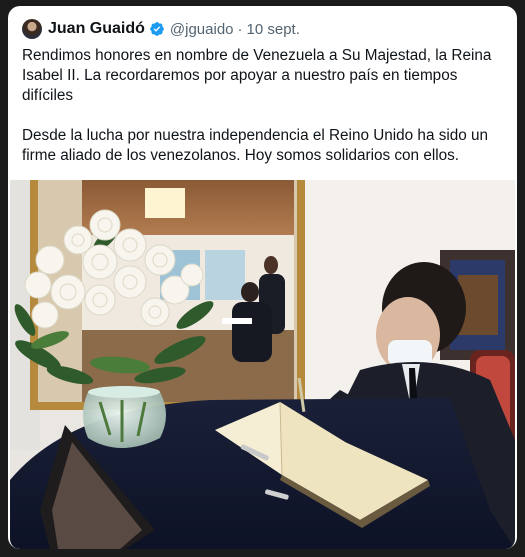 The width and height of the screenshot is (525, 557). What do you see at coordinates (96, 29) in the screenshot?
I see `author-name: Juan Guaidó` at bounding box center [96, 29].